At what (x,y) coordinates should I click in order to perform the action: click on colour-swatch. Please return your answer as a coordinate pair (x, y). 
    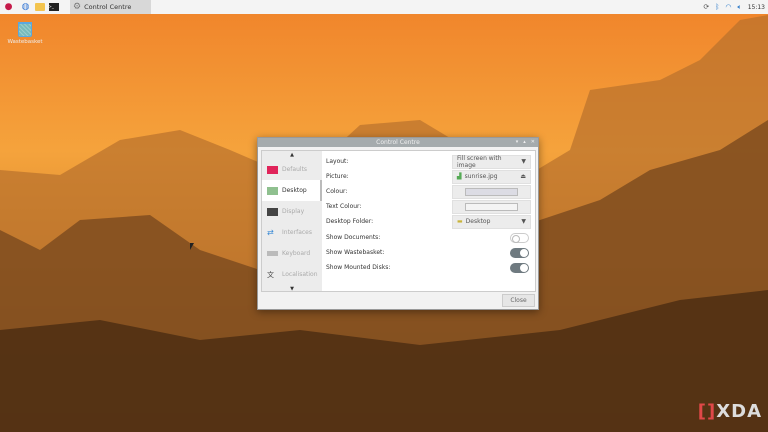
    Looking at the image, I should click on (491, 191).